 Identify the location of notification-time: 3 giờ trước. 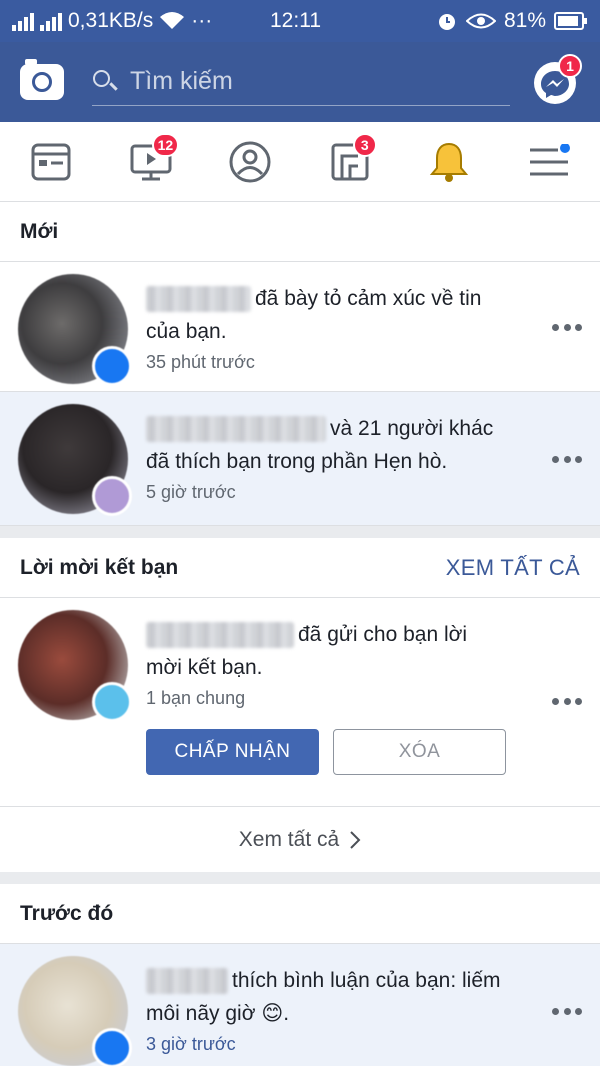
(191, 1044).